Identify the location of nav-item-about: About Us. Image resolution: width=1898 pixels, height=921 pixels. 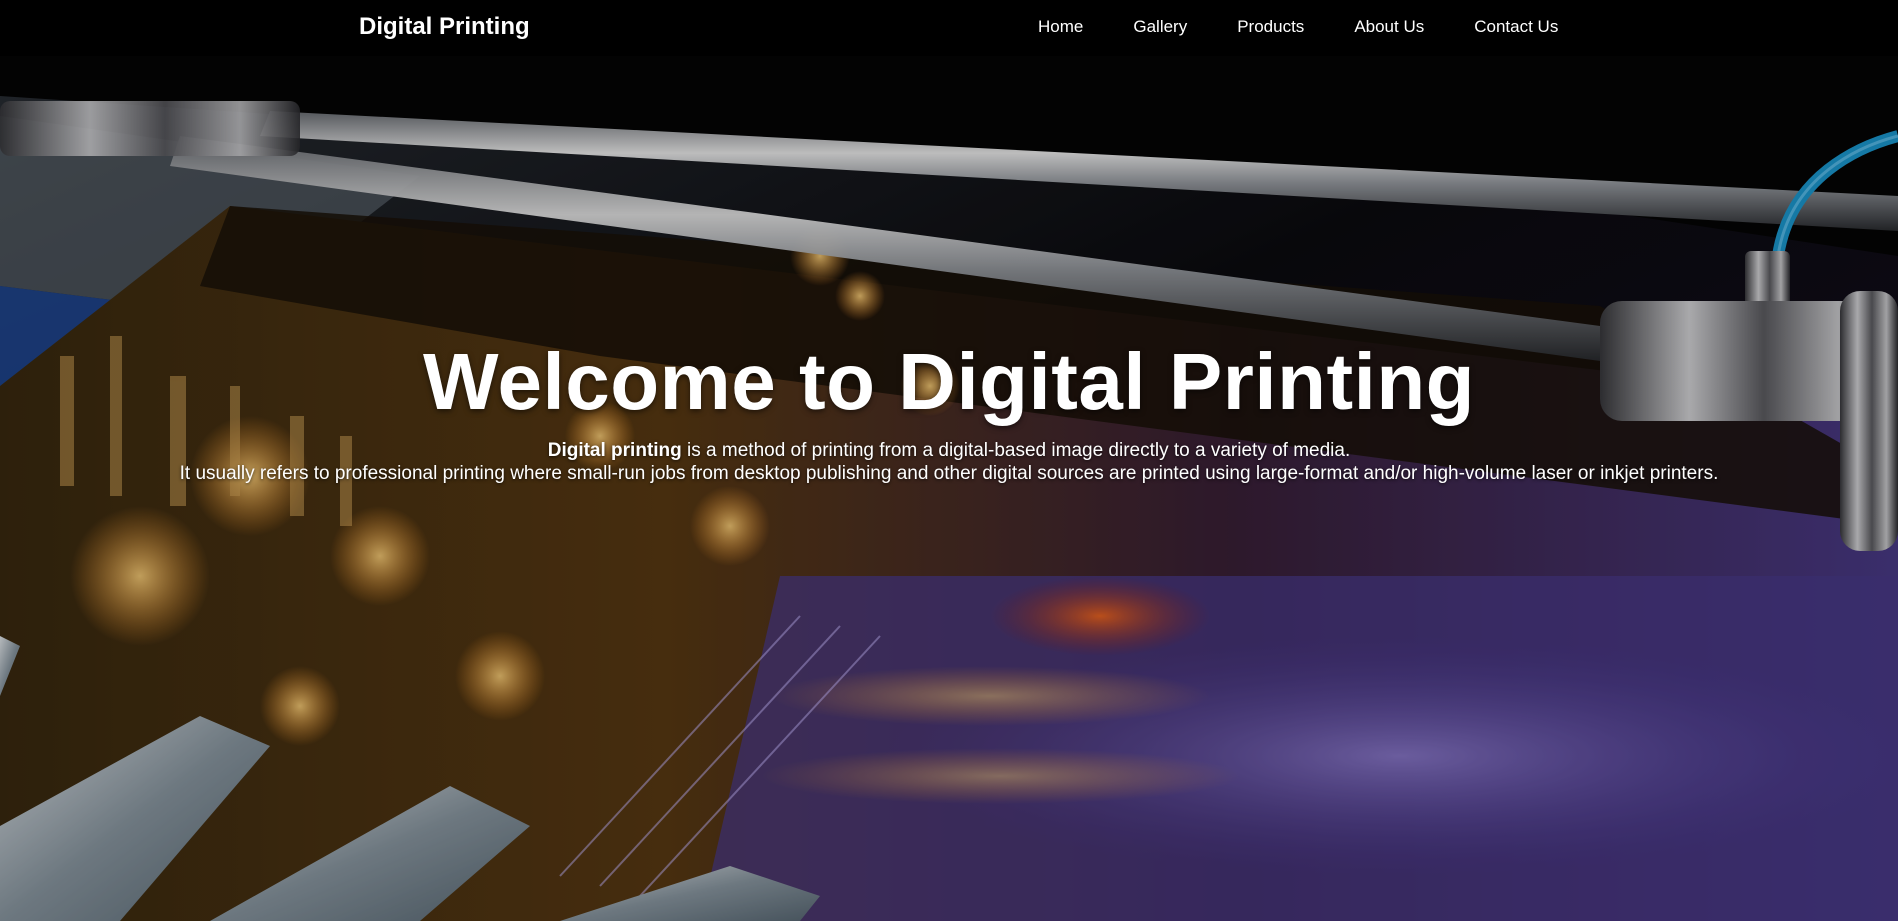
(1414, 27).